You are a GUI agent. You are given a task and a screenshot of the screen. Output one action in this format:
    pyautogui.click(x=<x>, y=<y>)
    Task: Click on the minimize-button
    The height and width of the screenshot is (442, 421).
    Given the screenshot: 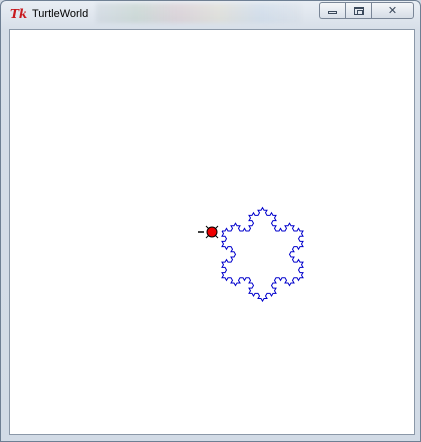 What is the action you would take?
    pyautogui.click(x=332, y=10)
    